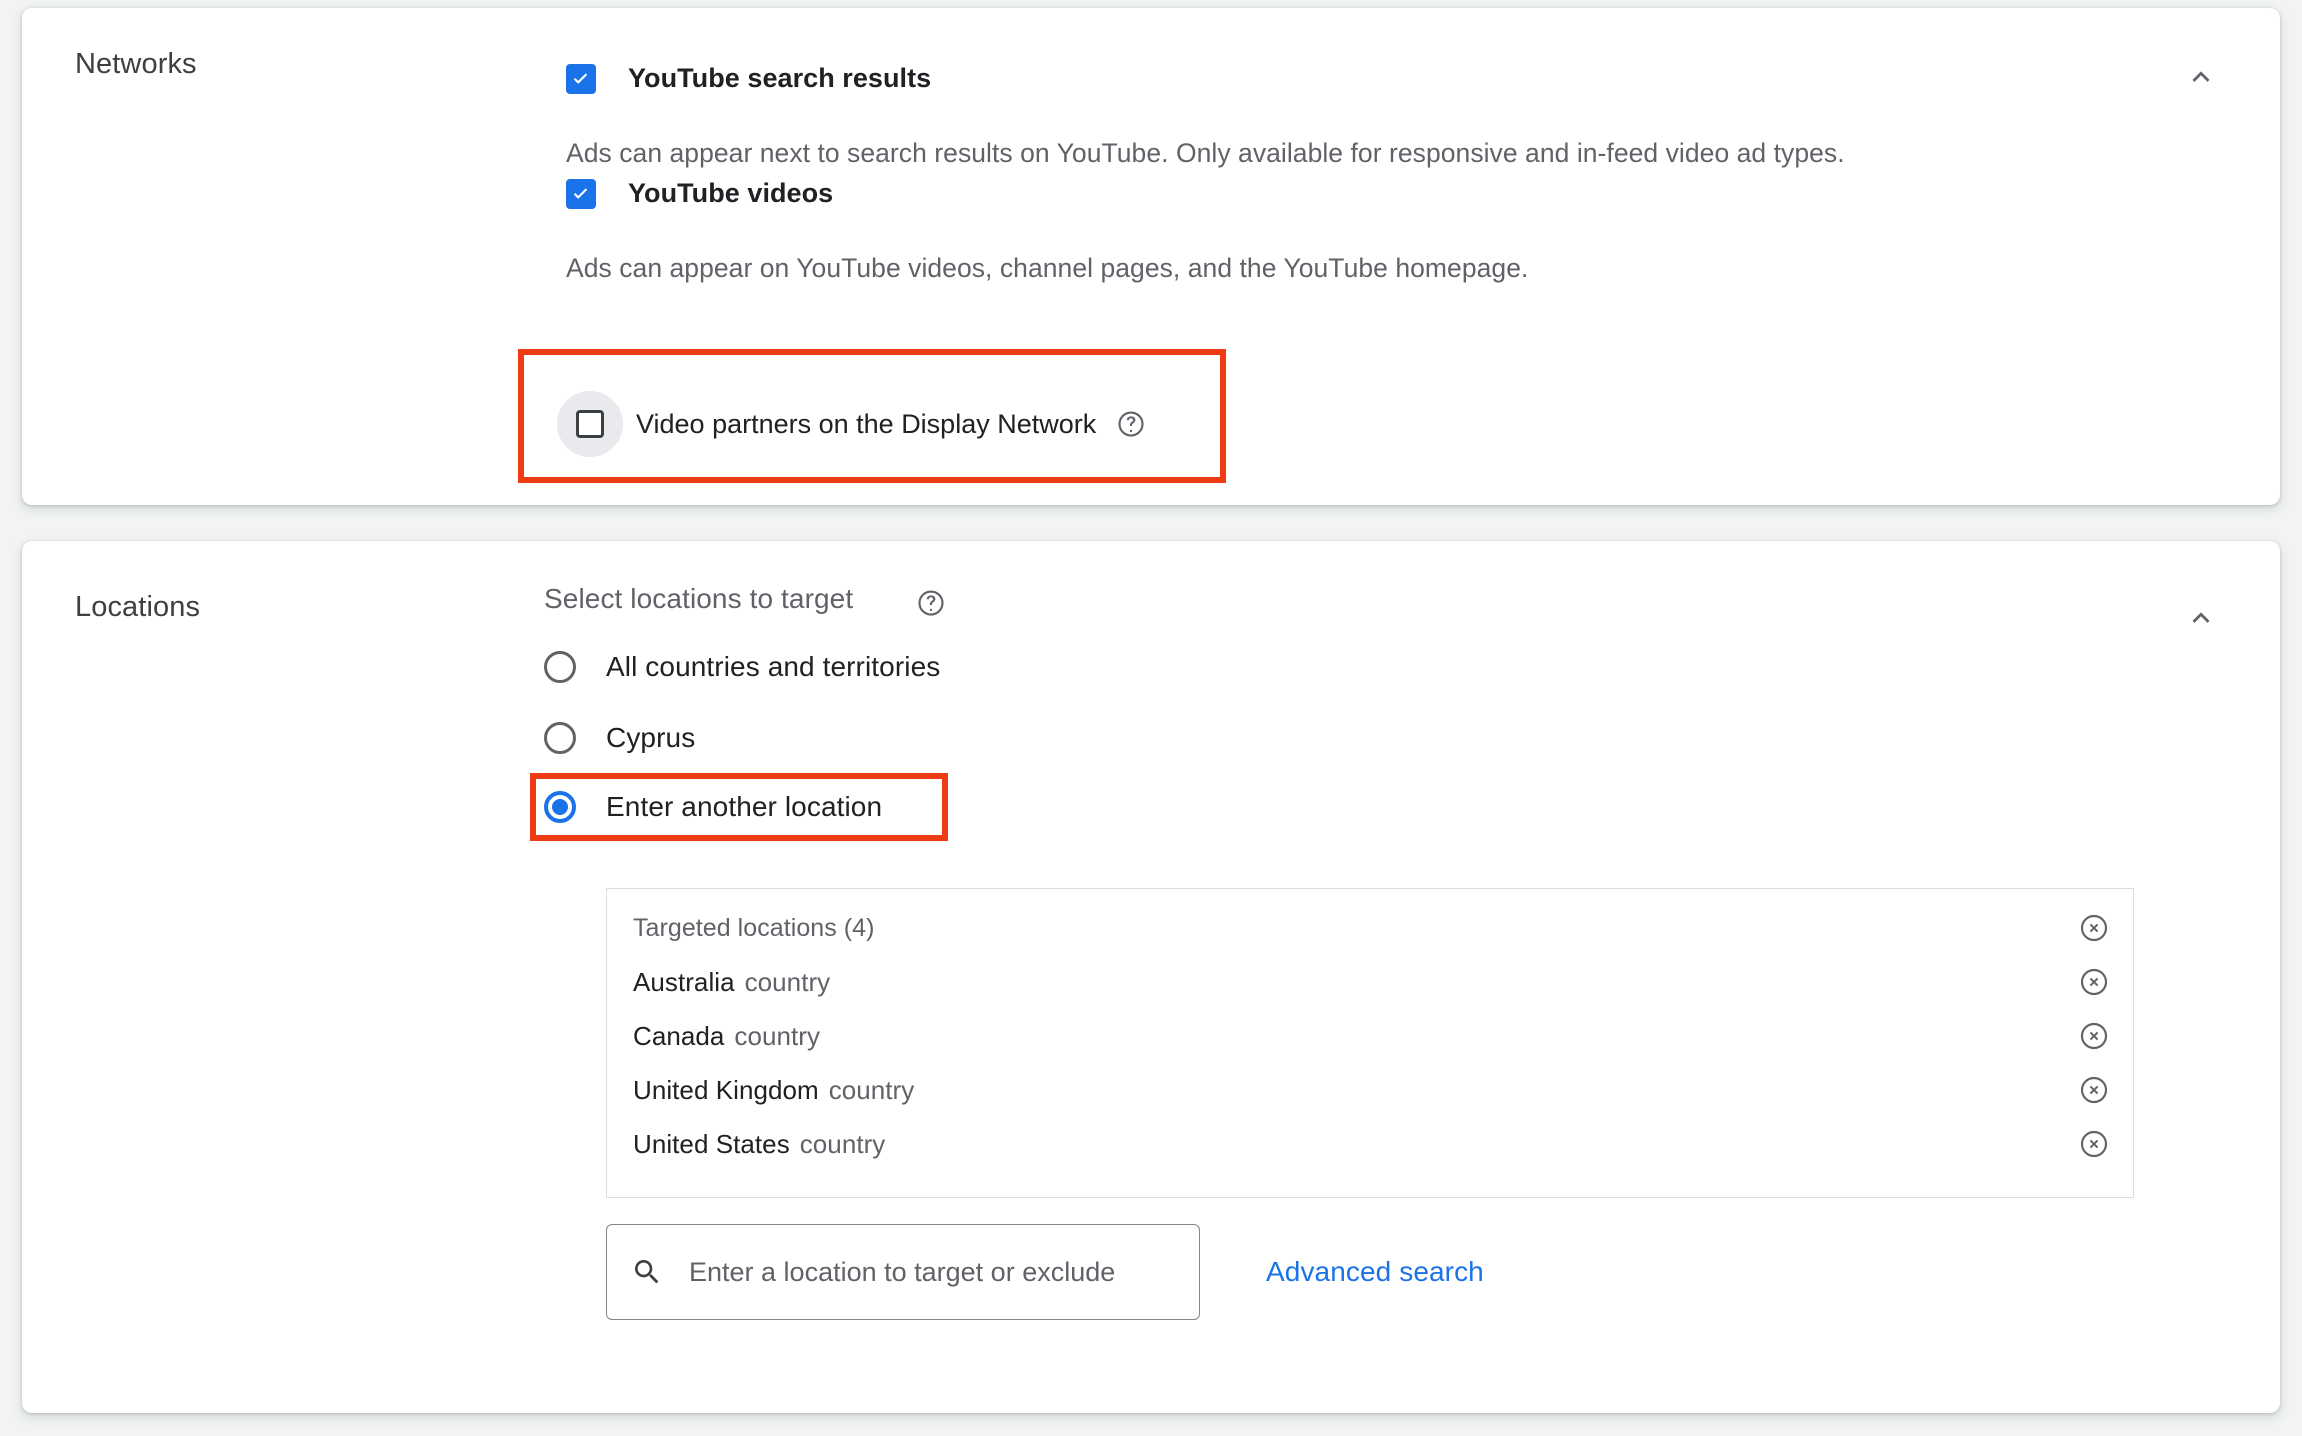 This screenshot has width=2302, height=1436. I want to click on networks-collapse-chevron-up-icon, so click(2201, 77).